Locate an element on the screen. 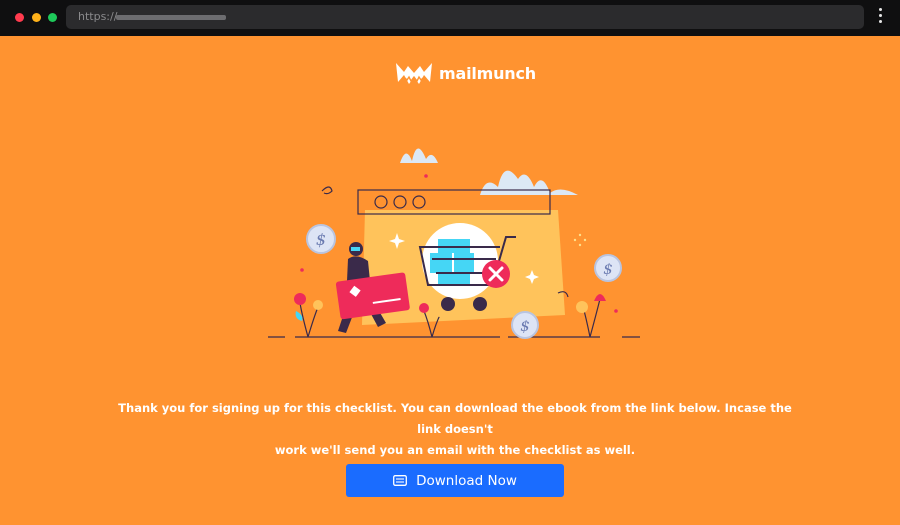 The height and width of the screenshot is (525, 900). browser-panel-dots is located at coordinates (400, 202).